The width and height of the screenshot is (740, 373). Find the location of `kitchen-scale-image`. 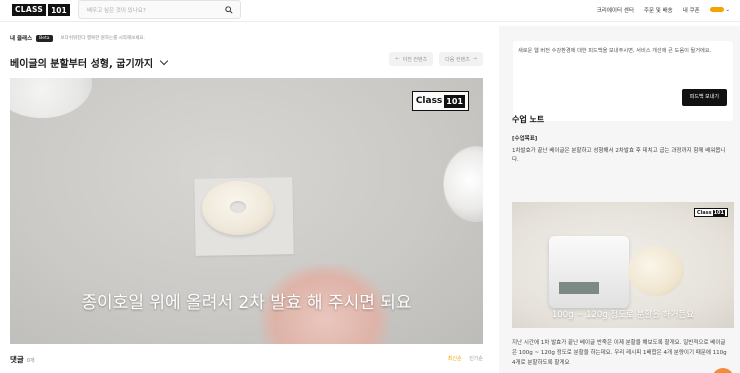

kitchen-scale-image is located at coordinates (589, 272).